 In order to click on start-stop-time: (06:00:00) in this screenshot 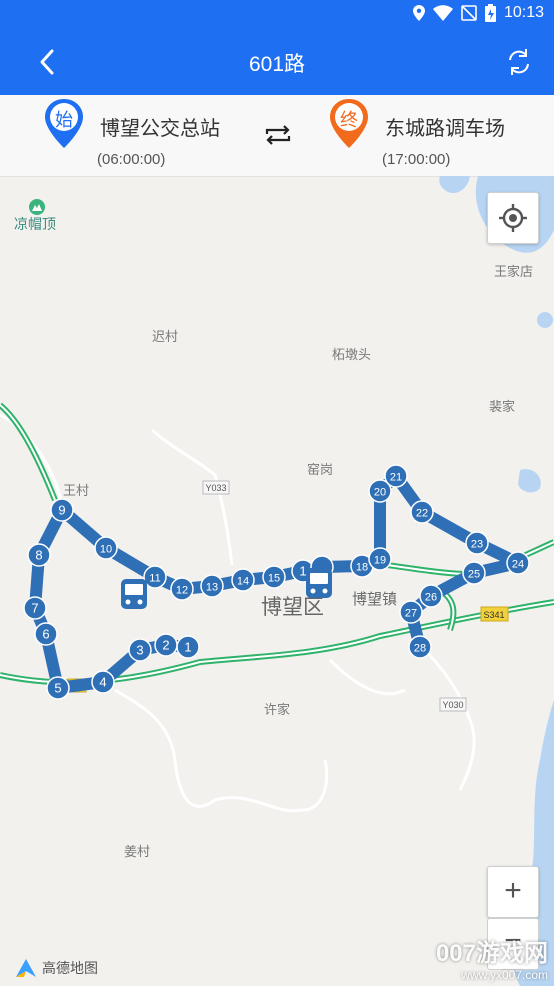, I will do `click(131, 159)`.